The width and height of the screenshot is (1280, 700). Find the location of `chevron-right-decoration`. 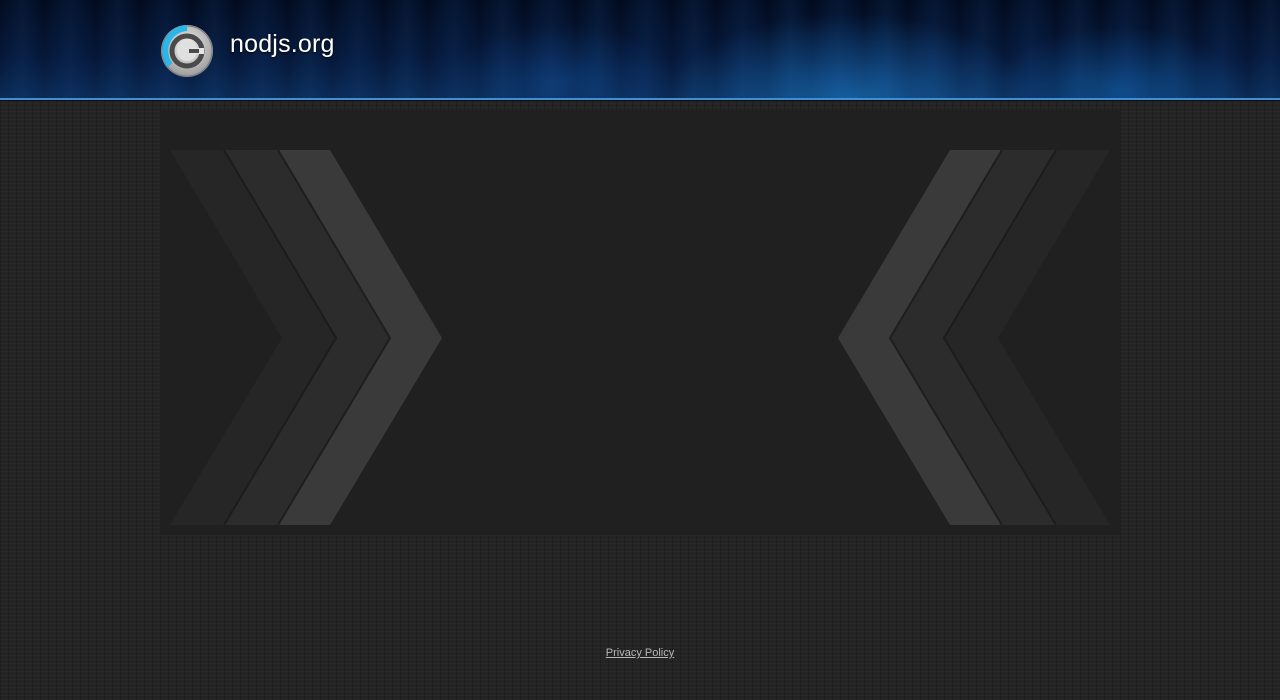

chevron-right-decoration is located at coordinates (306, 337).